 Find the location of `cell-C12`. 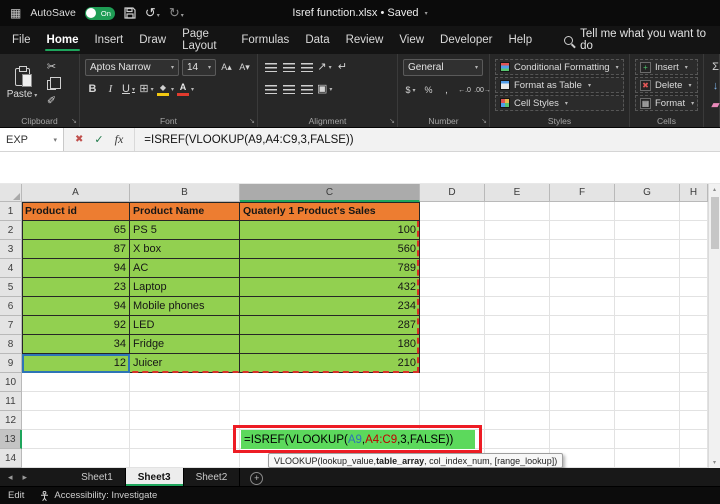

cell-C12 is located at coordinates (330, 420).